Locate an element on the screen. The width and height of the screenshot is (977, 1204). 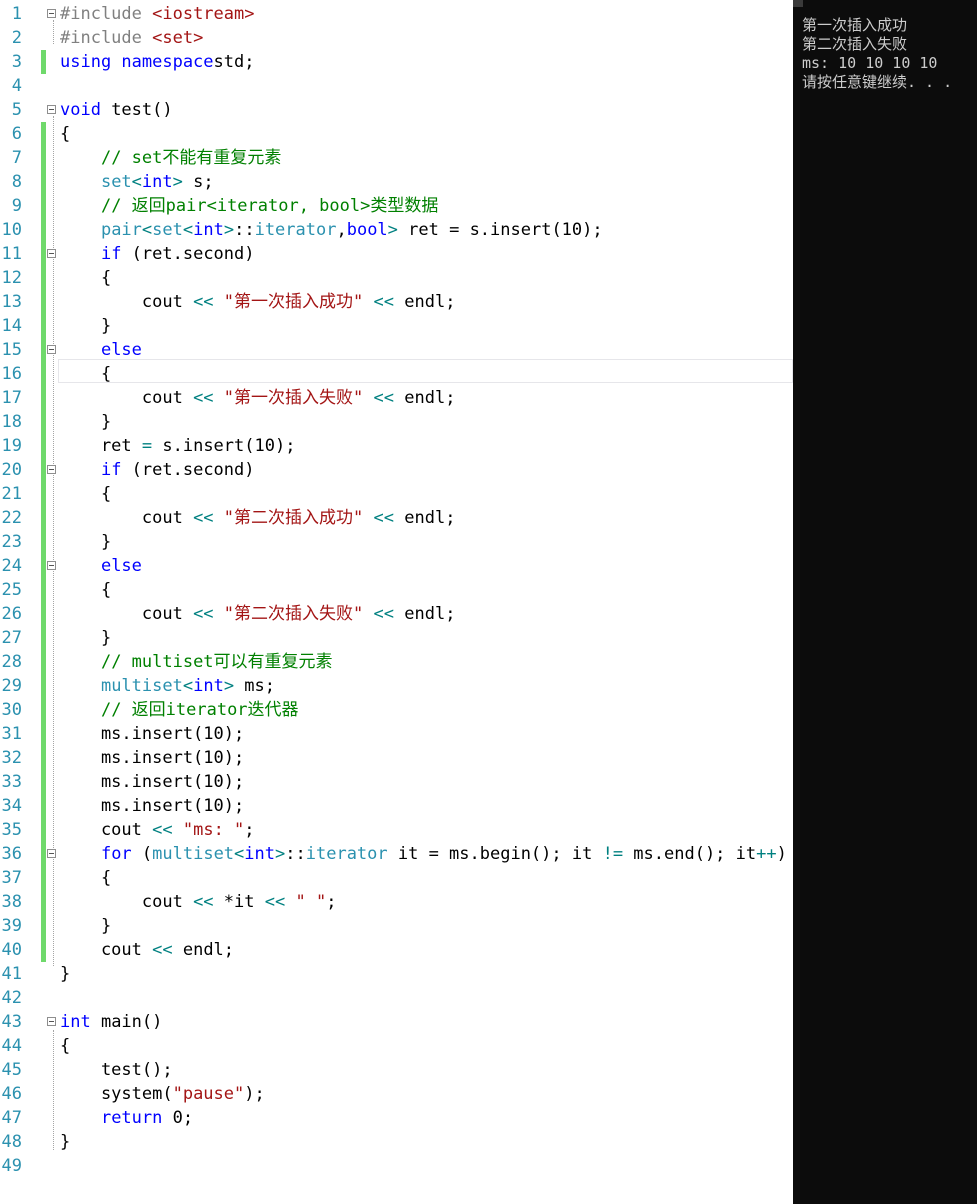
code-line: 18 } is located at coordinates (396, 422).